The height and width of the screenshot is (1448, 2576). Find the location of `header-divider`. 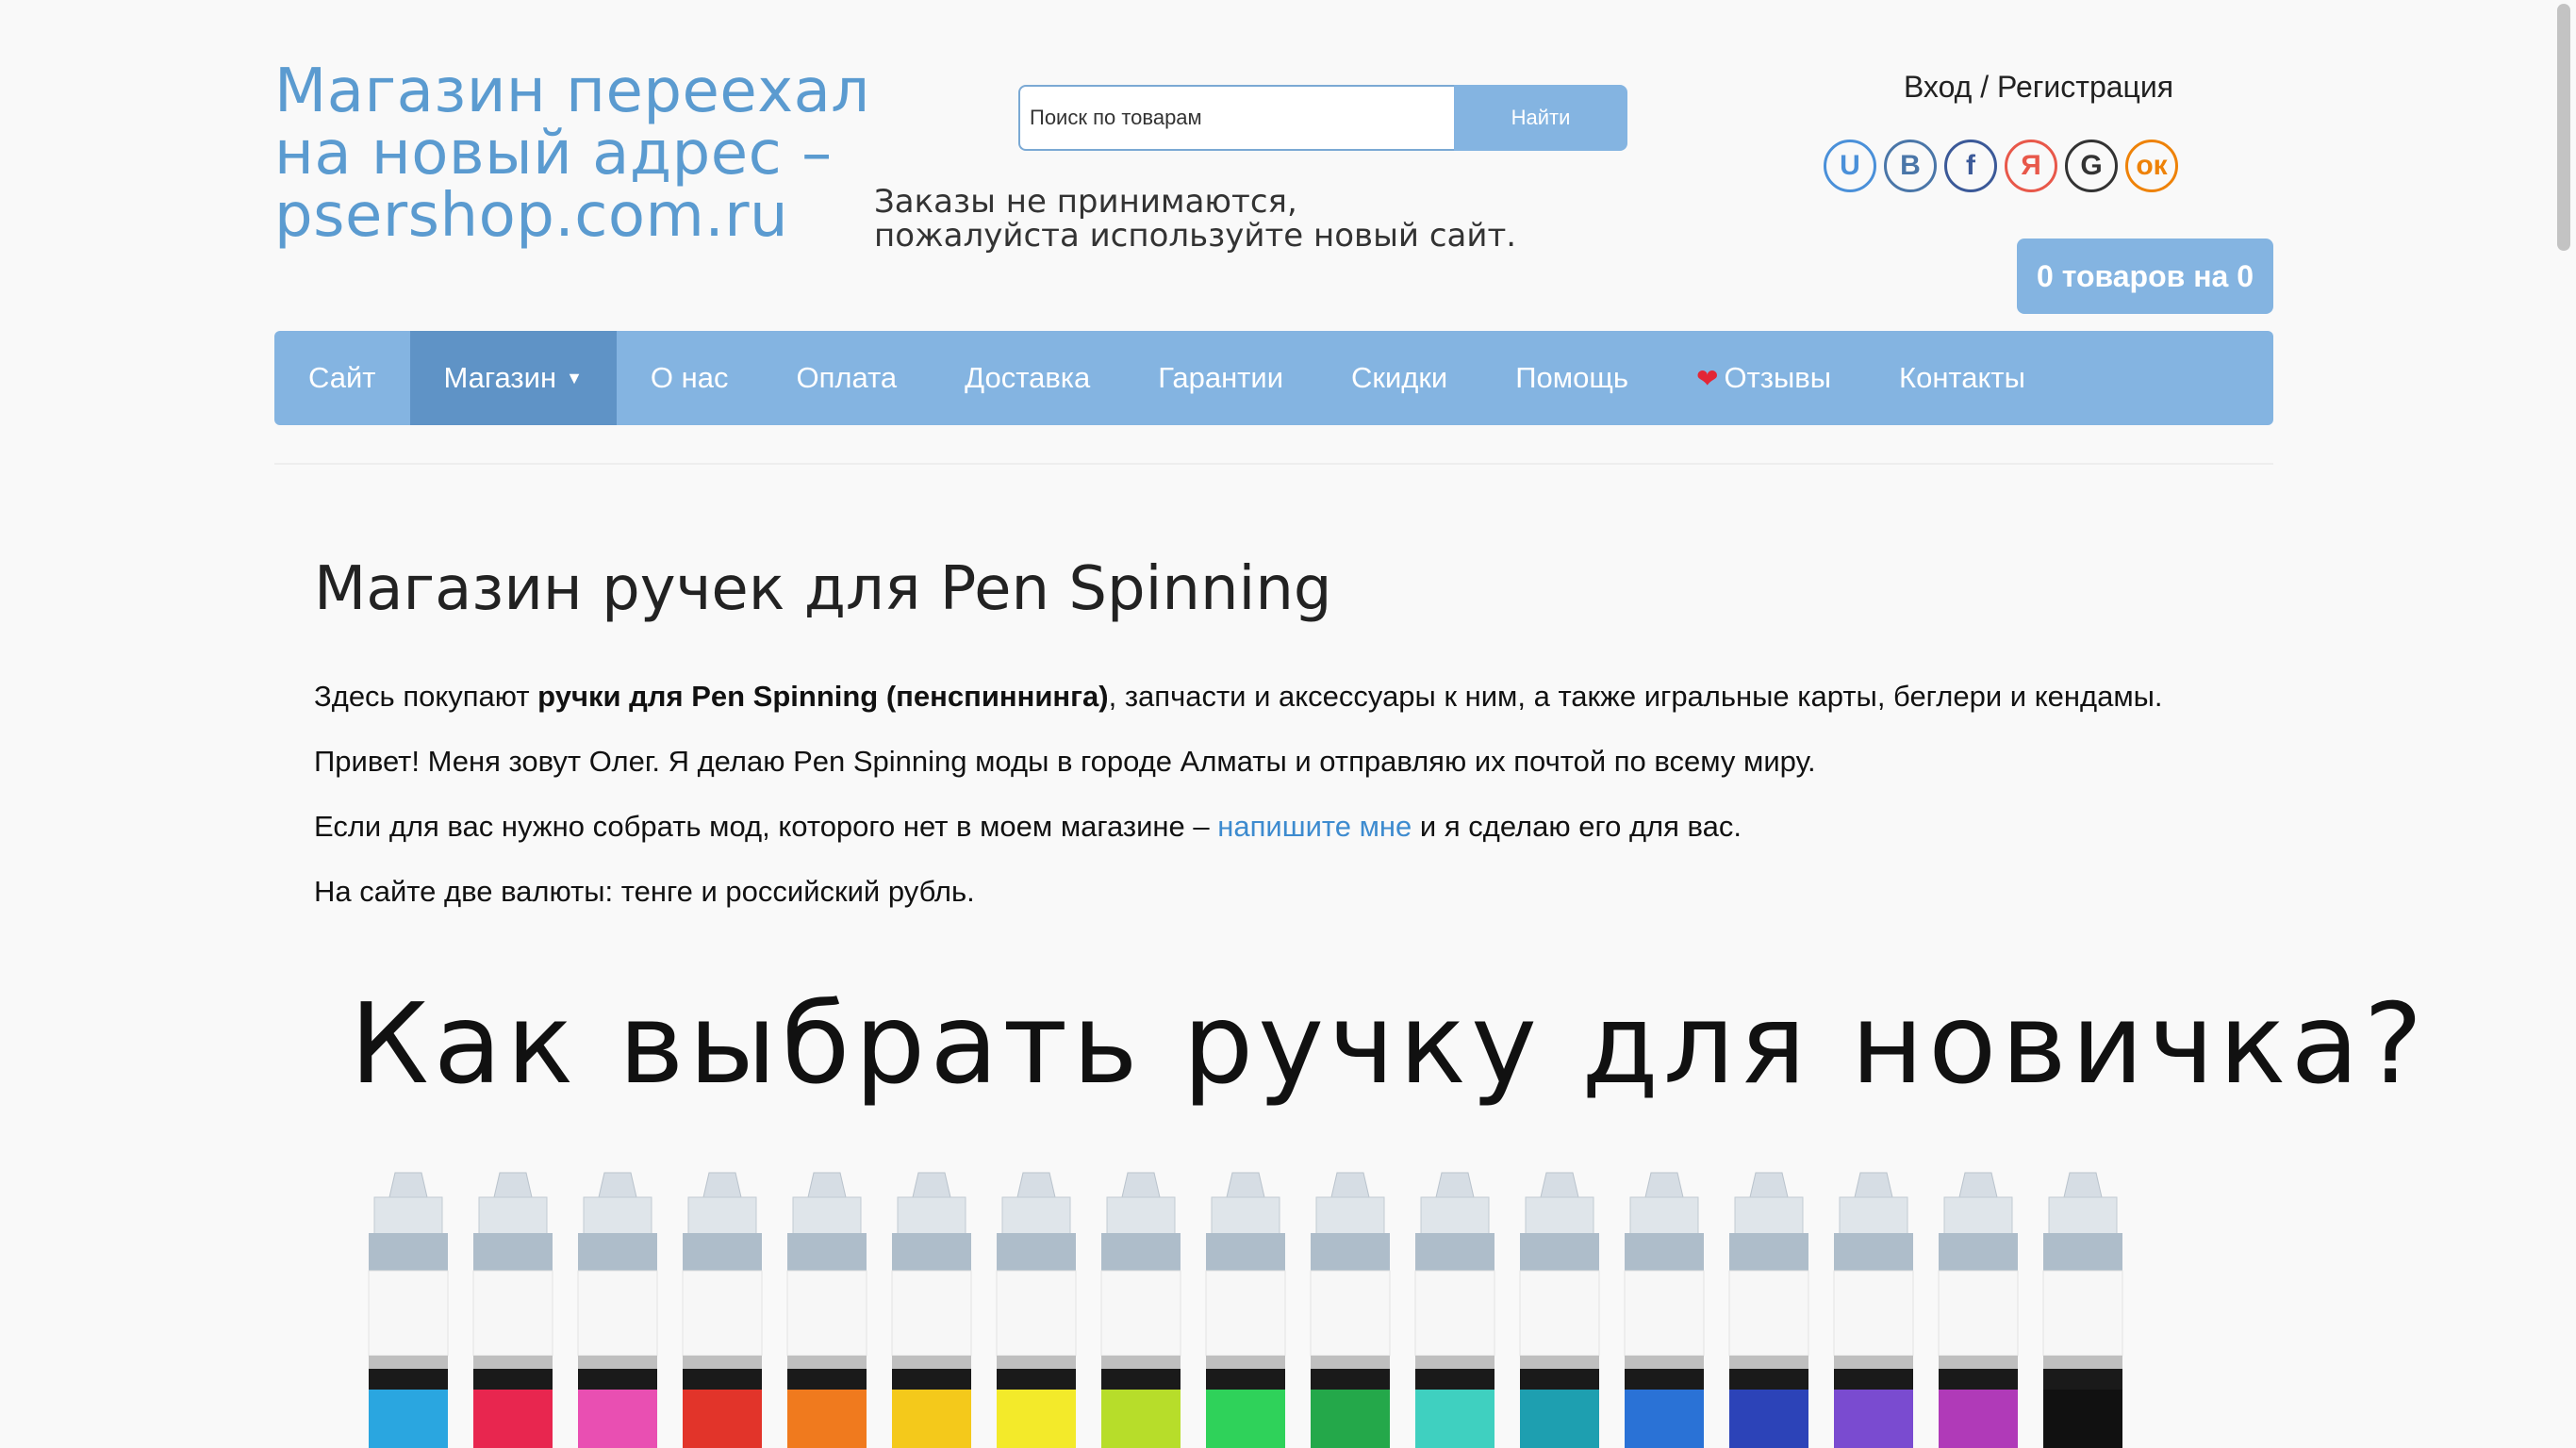

header-divider is located at coordinates (1273, 464).